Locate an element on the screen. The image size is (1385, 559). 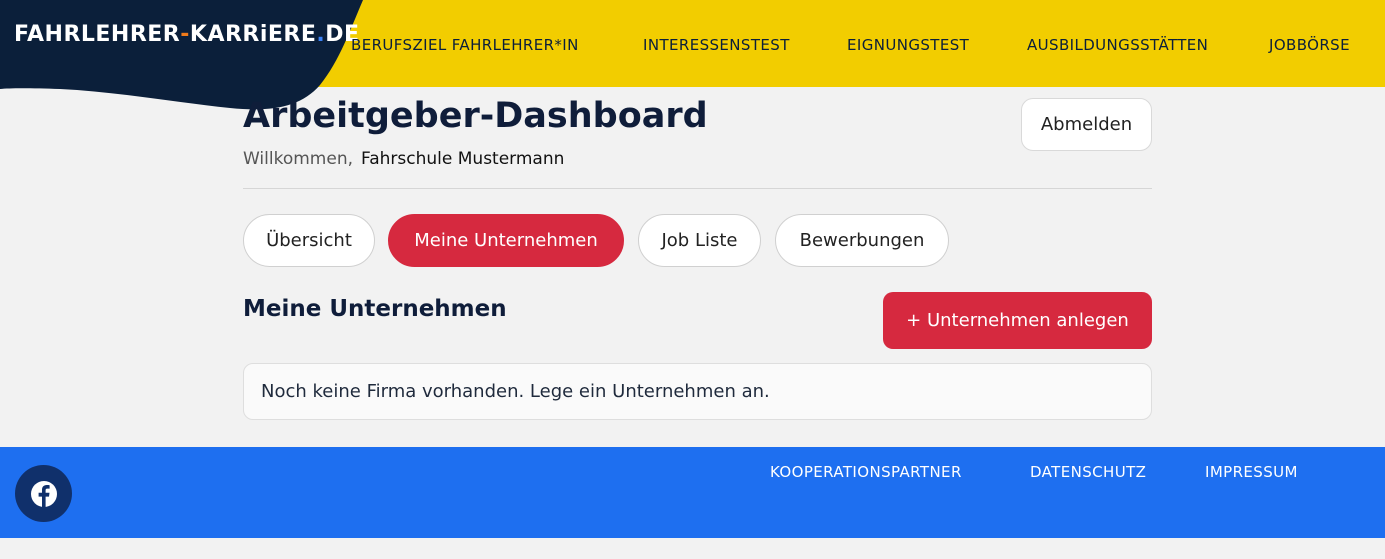
facebook-icon is located at coordinates (43, 493).